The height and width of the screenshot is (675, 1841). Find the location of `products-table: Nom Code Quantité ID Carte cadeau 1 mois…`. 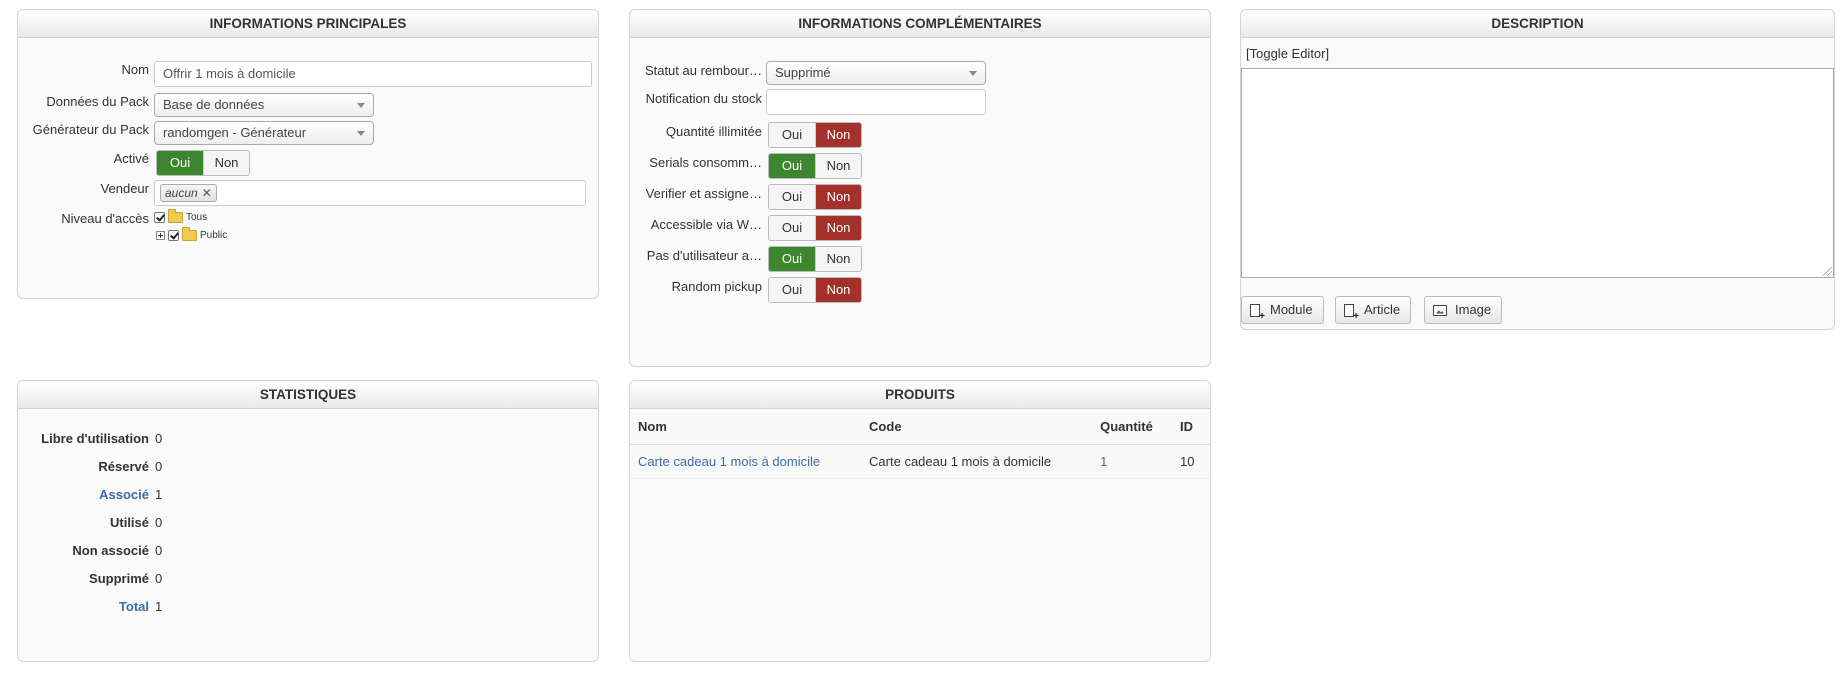

products-table: Nom Code Quantité ID Carte cadeau 1 mois… is located at coordinates (920, 444).